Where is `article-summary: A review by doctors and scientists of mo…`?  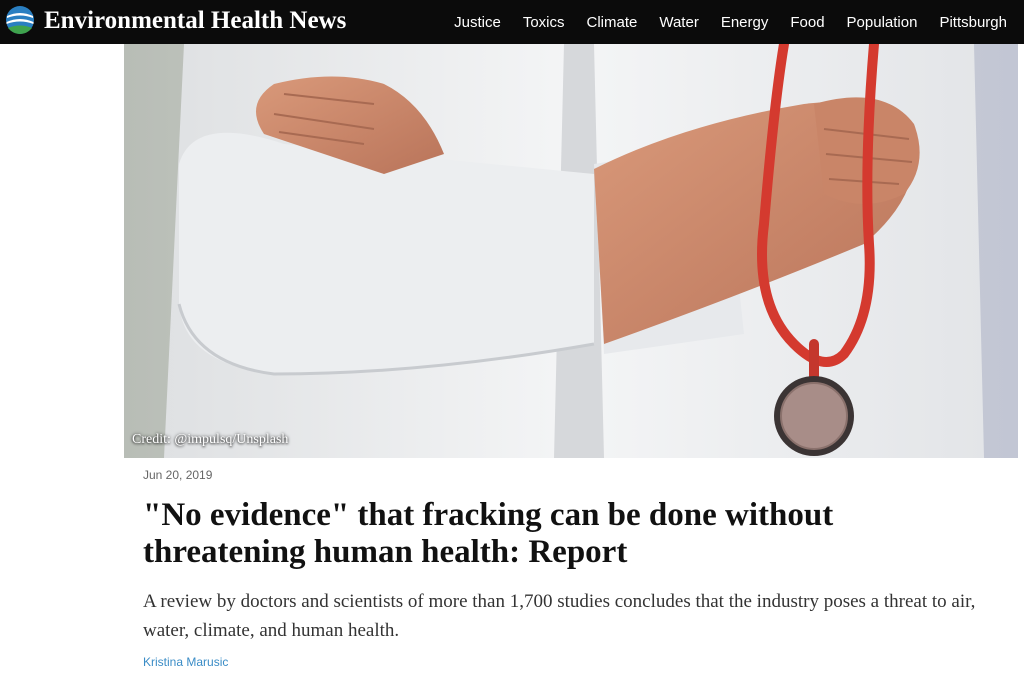
article-summary: A review by doctors and scientists of mo… is located at coordinates (559, 616).